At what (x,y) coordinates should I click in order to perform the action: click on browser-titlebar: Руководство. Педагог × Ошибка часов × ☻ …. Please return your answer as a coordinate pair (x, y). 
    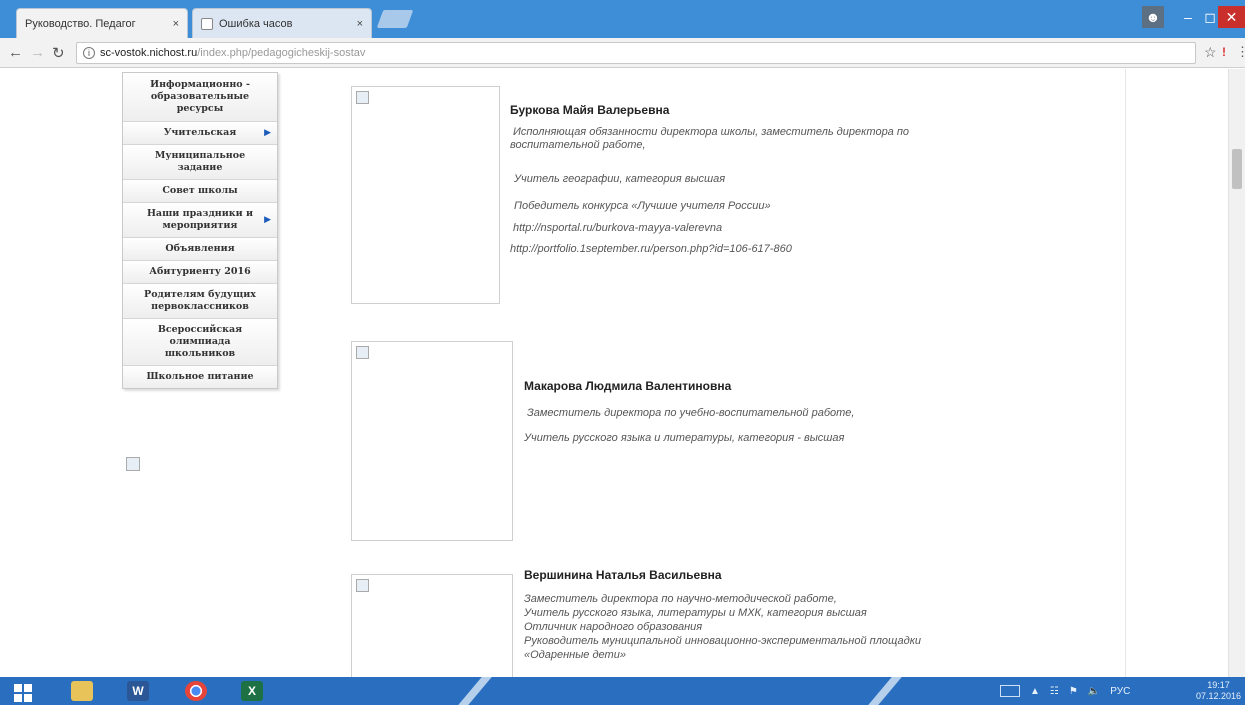
    Looking at the image, I should click on (622, 19).